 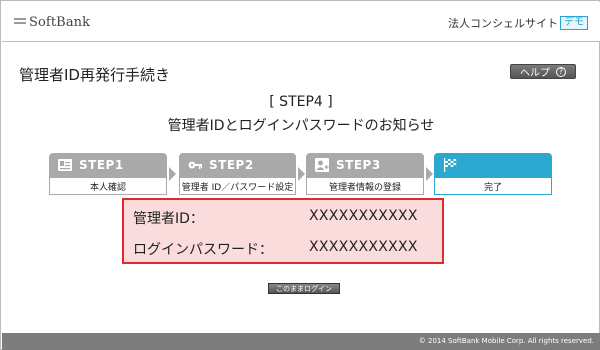 What do you see at coordinates (493, 165) in the screenshot?
I see `step-4-tab` at bounding box center [493, 165].